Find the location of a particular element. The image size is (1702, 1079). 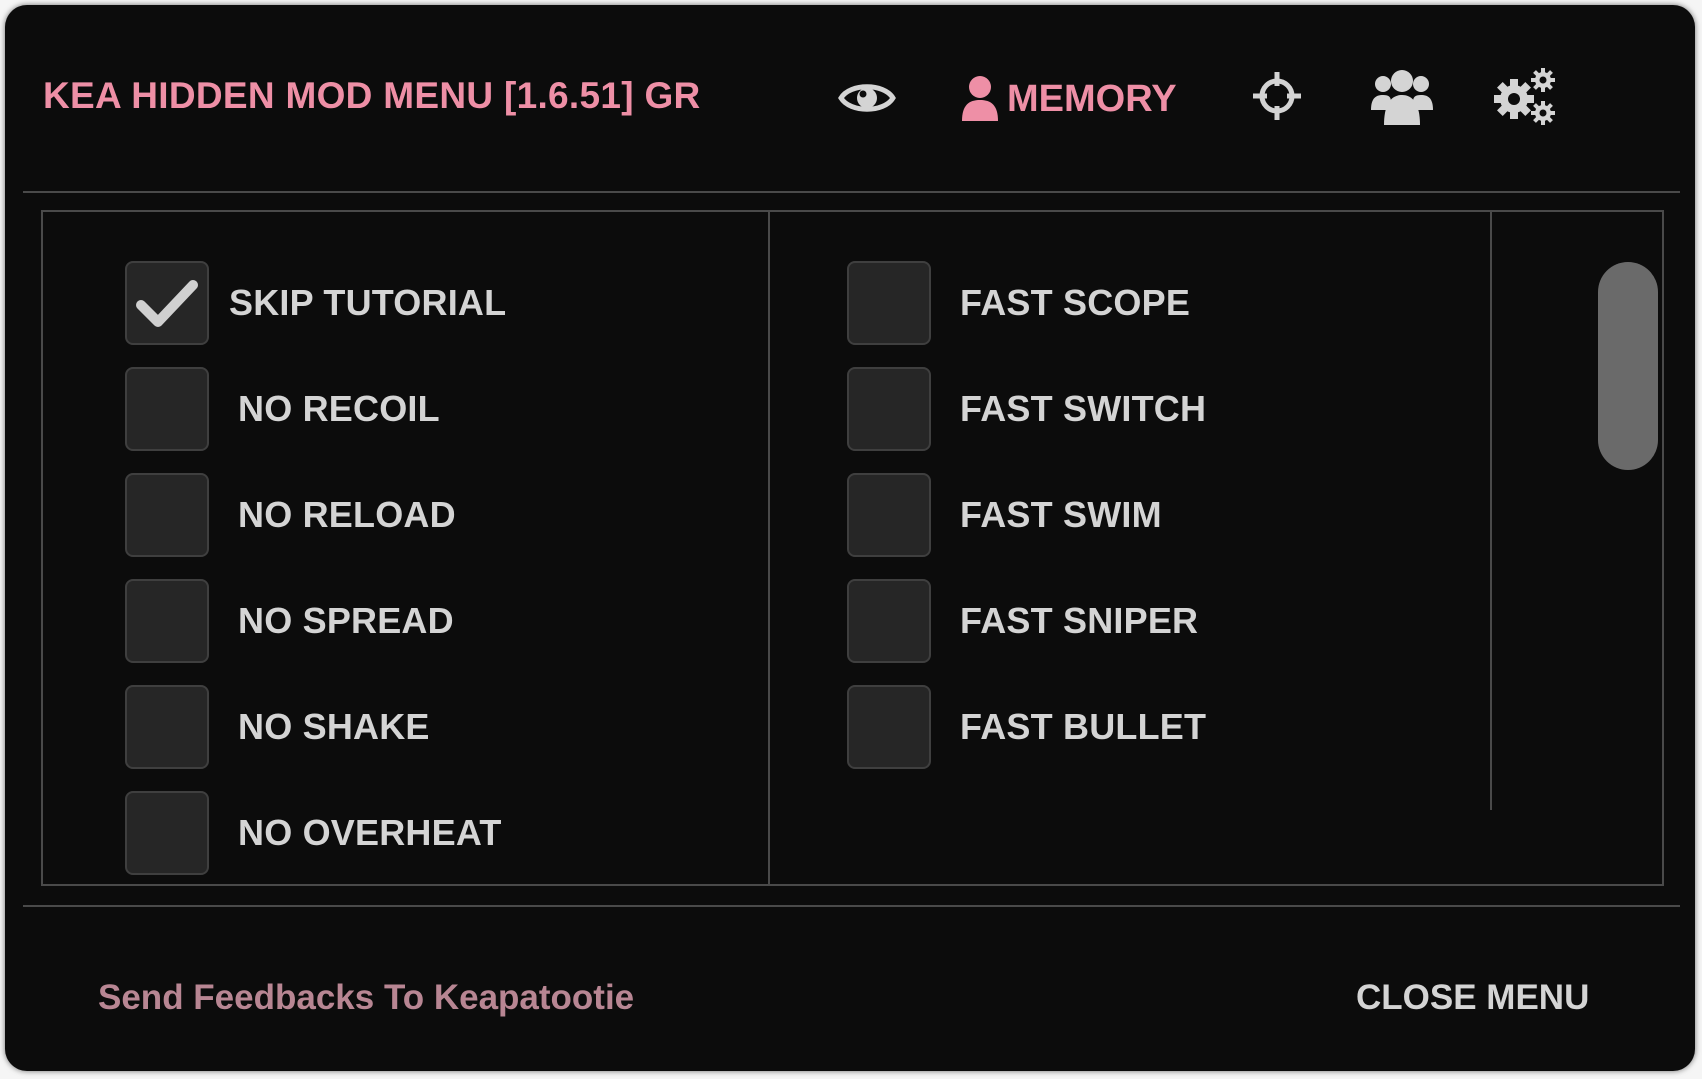

option-label: SKIP TUTORIAL is located at coordinates (368, 302).